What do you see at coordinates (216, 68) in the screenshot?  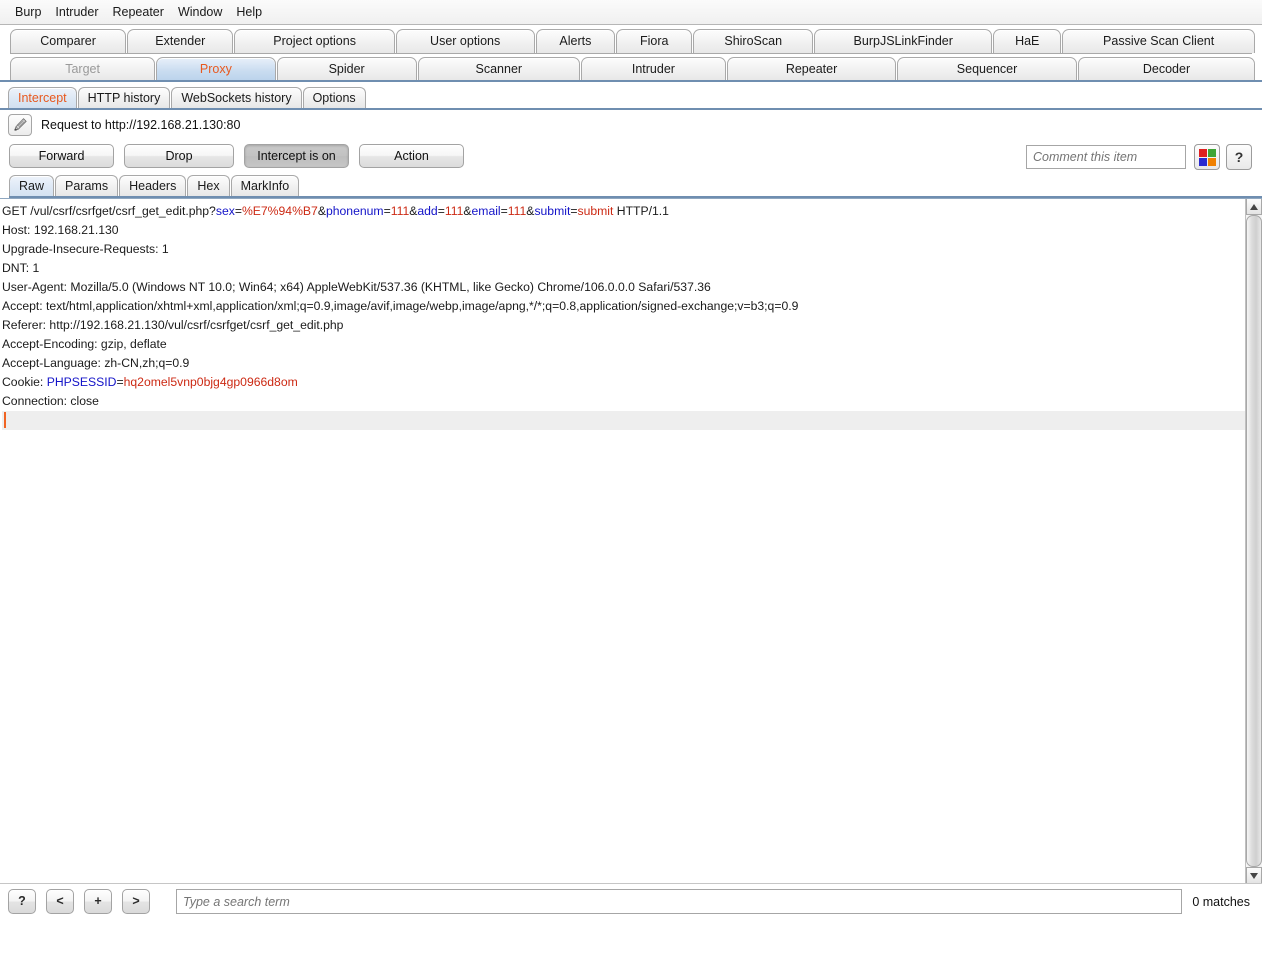 I see `main-tab-proxy: Proxy` at bounding box center [216, 68].